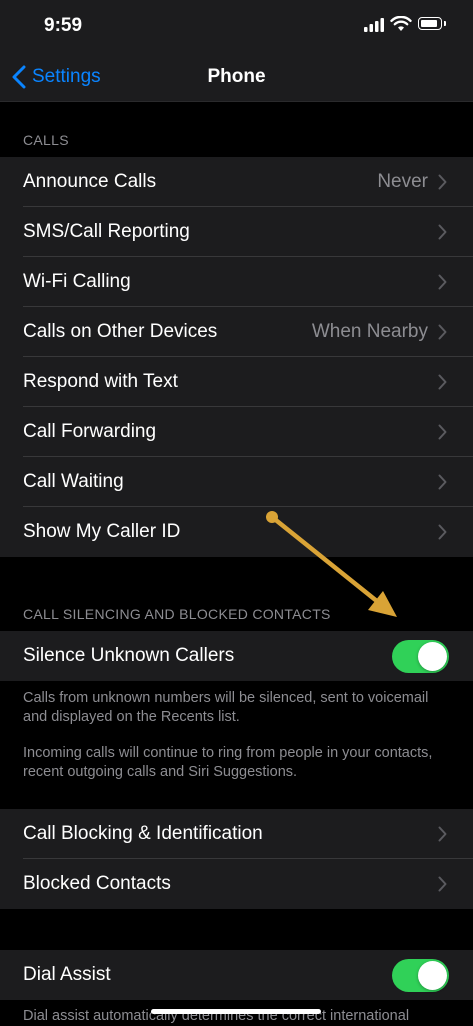 Image resolution: width=473 pixels, height=1026 pixels. I want to click on silencing-group: Silence Unknown Callers, so click(236, 656).